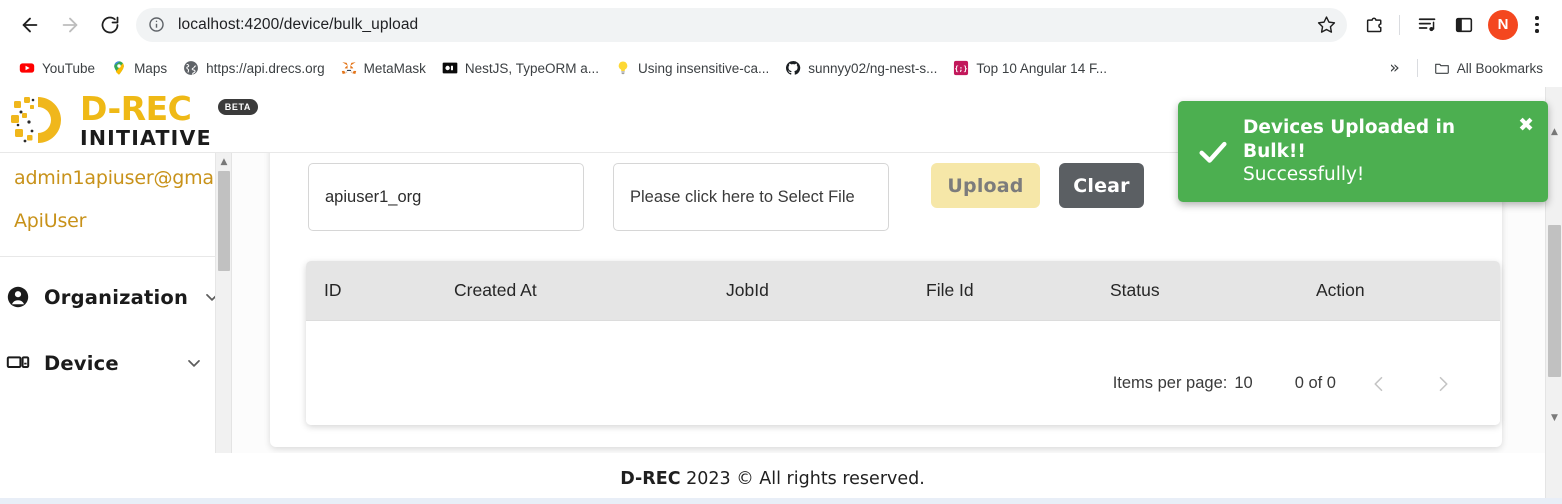  I want to click on sidebar-user-role: ApiUser, so click(50, 221).